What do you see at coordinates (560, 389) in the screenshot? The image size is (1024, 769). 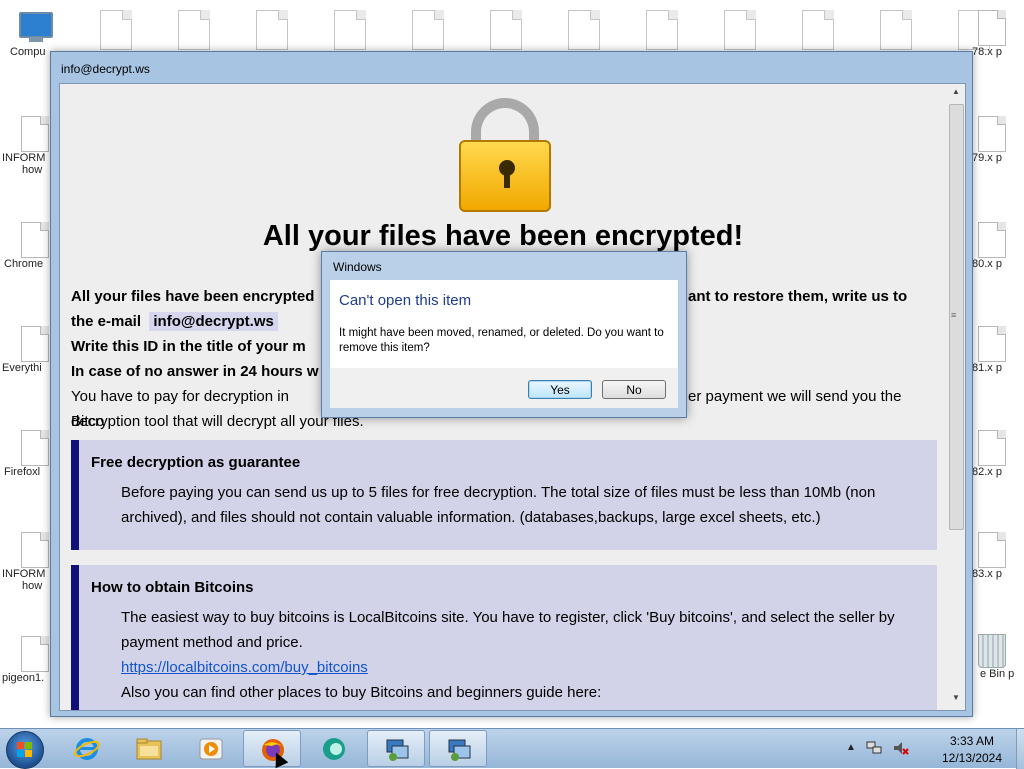 I see `yes-button: Yes` at bounding box center [560, 389].